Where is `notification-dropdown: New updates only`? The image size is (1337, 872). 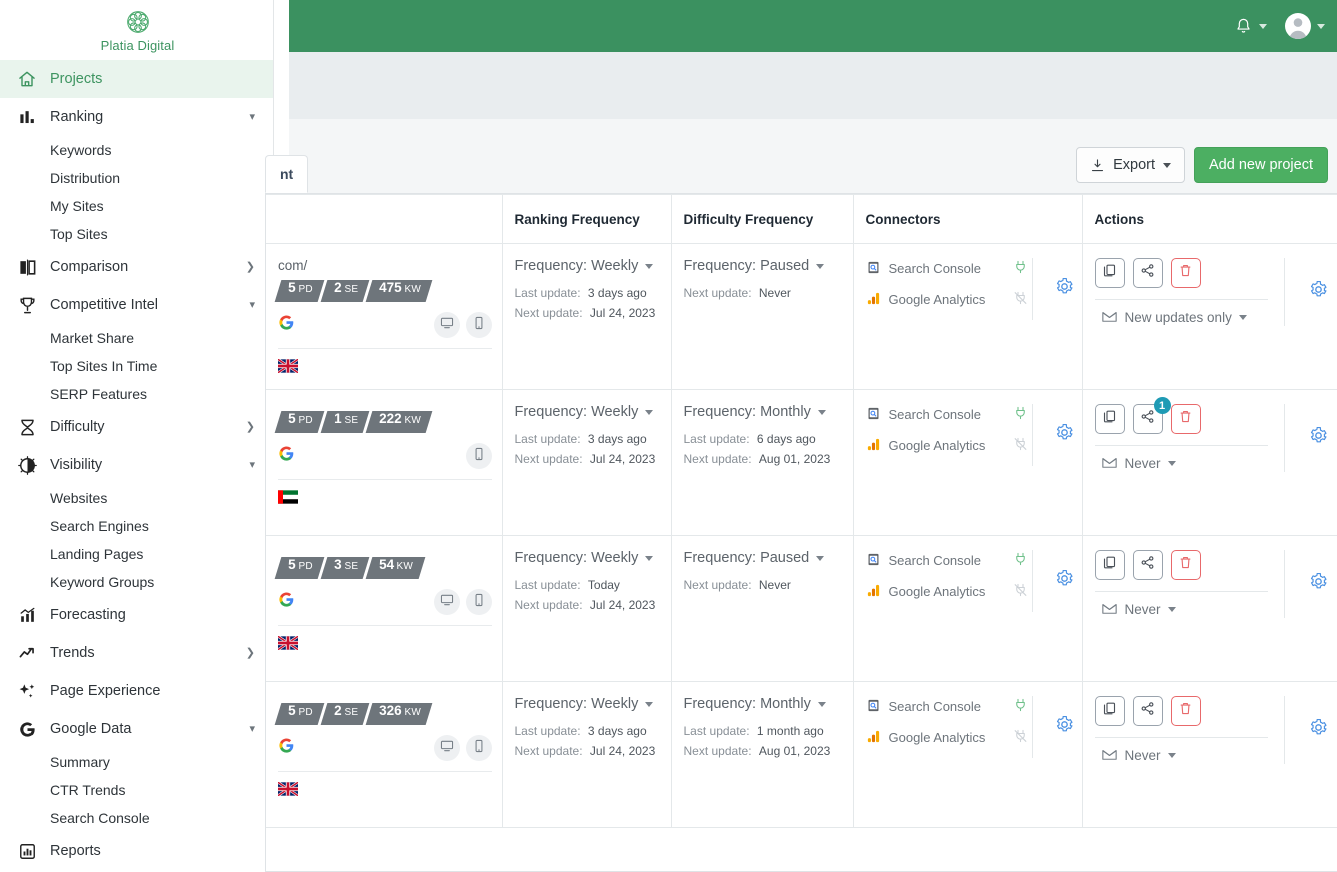
notification-dropdown: New updates only is located at coordinates (1187, 317).